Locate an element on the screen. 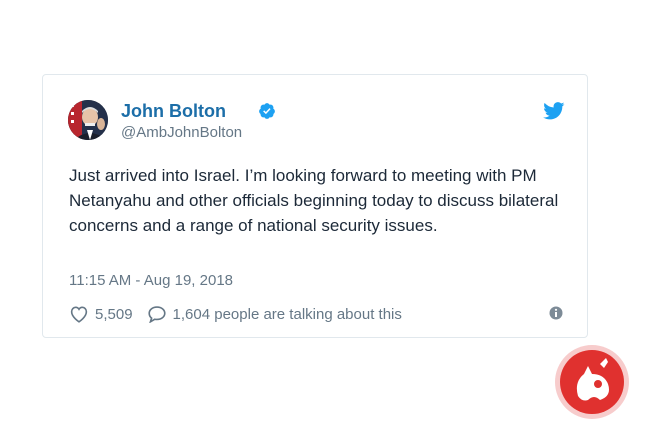 The width and height of the screenshot is (650, 432). speech-bubble-icon is located at coordinates (156, 314).